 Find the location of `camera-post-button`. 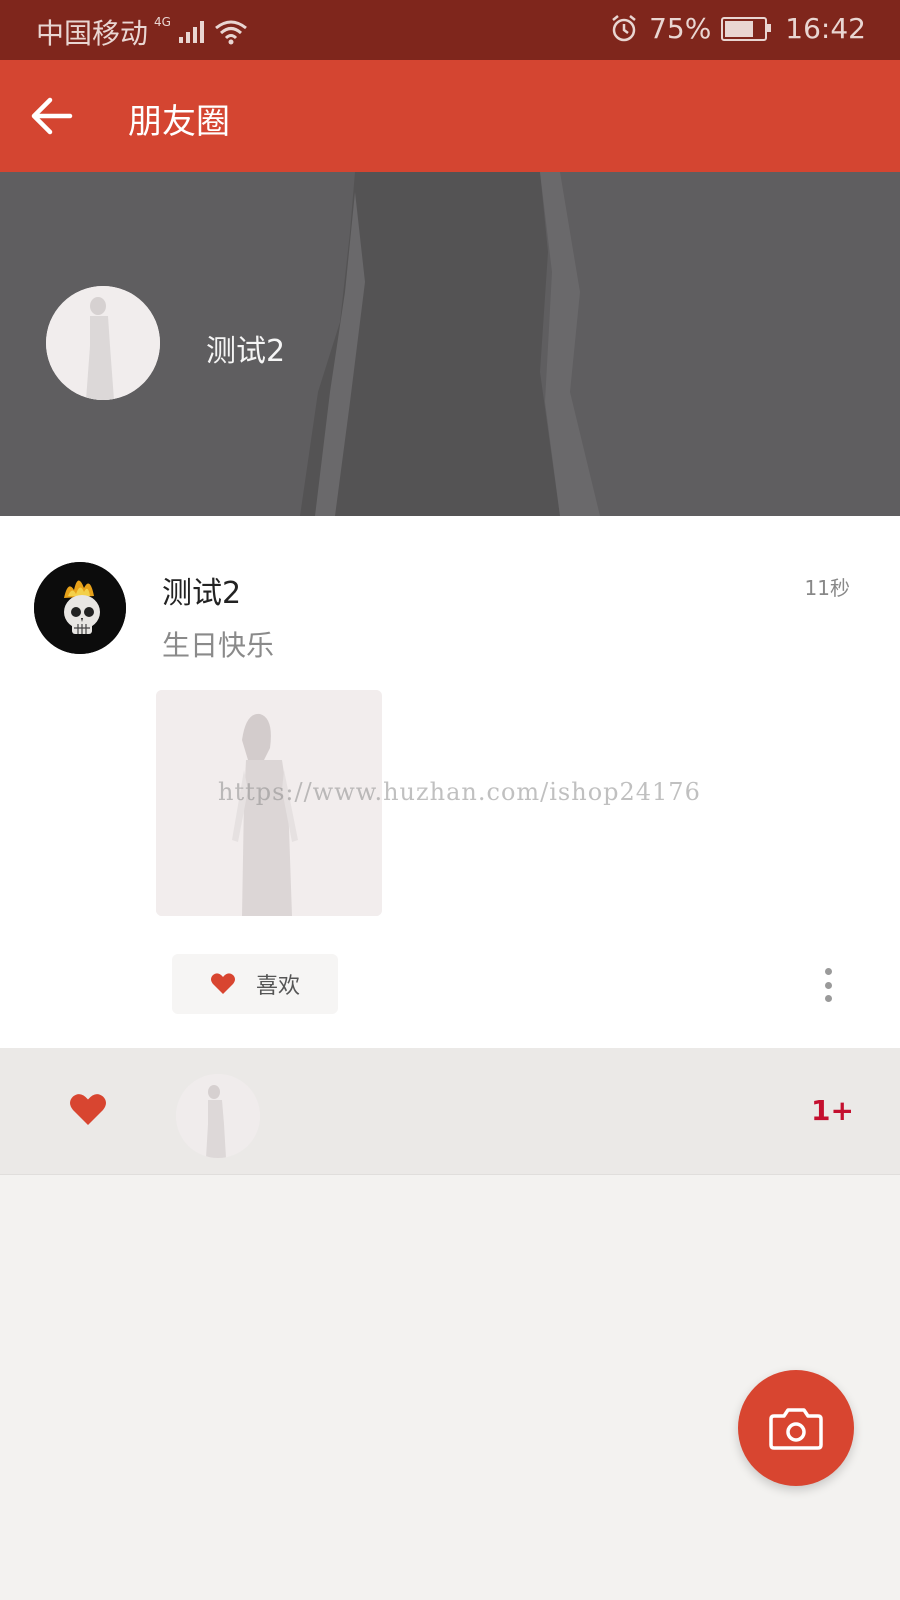

camera-post-button is located at coordinates (796, 1428).